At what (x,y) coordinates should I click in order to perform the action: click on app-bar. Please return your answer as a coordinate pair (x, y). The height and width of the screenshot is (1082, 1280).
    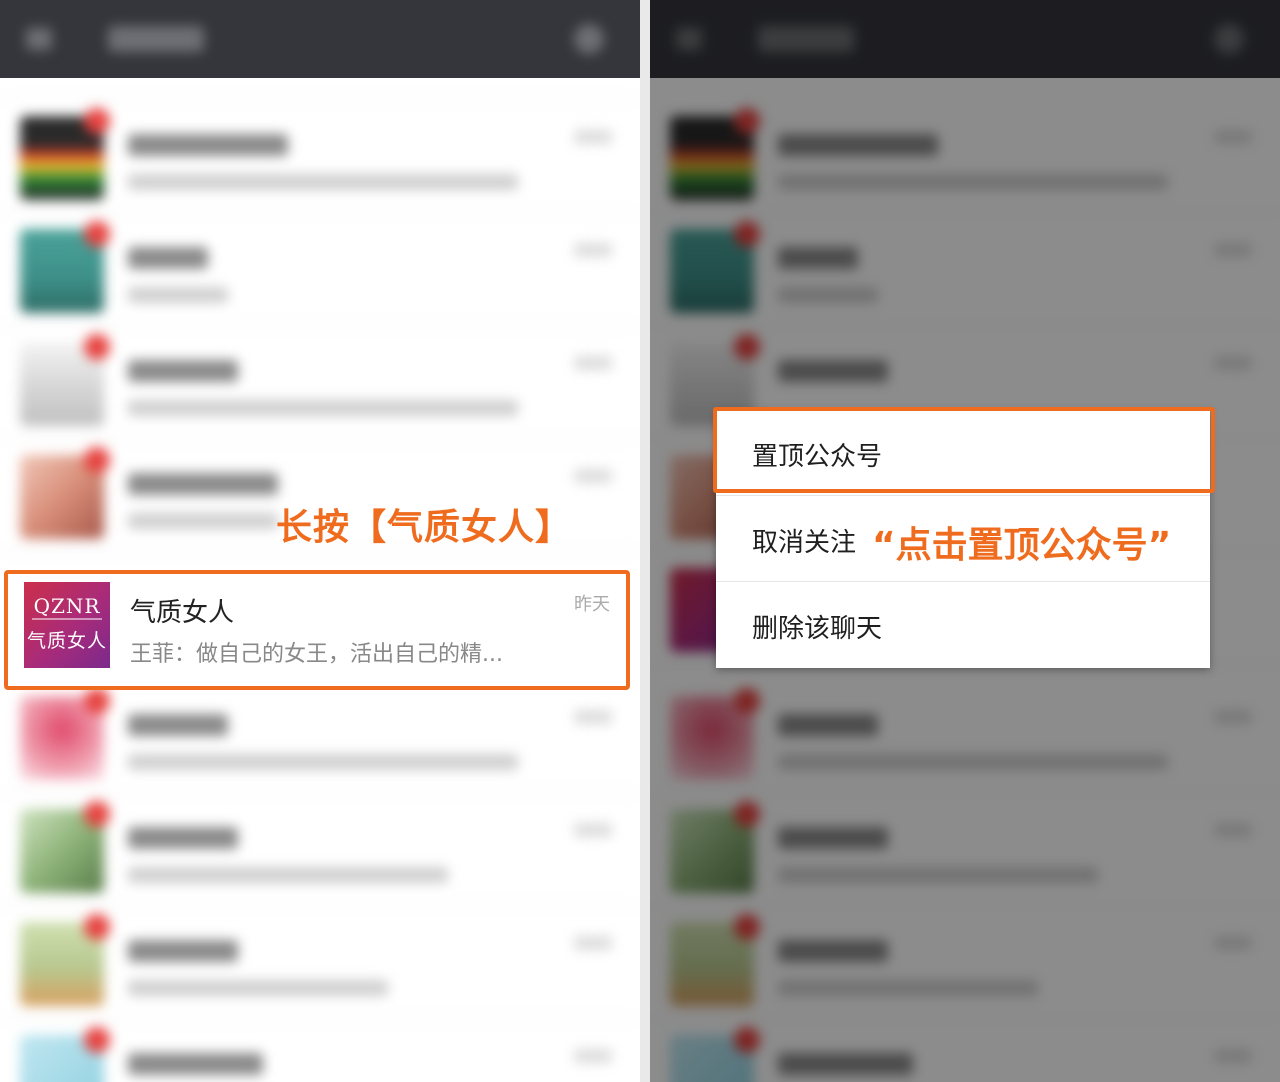
    Looking at the image, I should click on (320, 39).